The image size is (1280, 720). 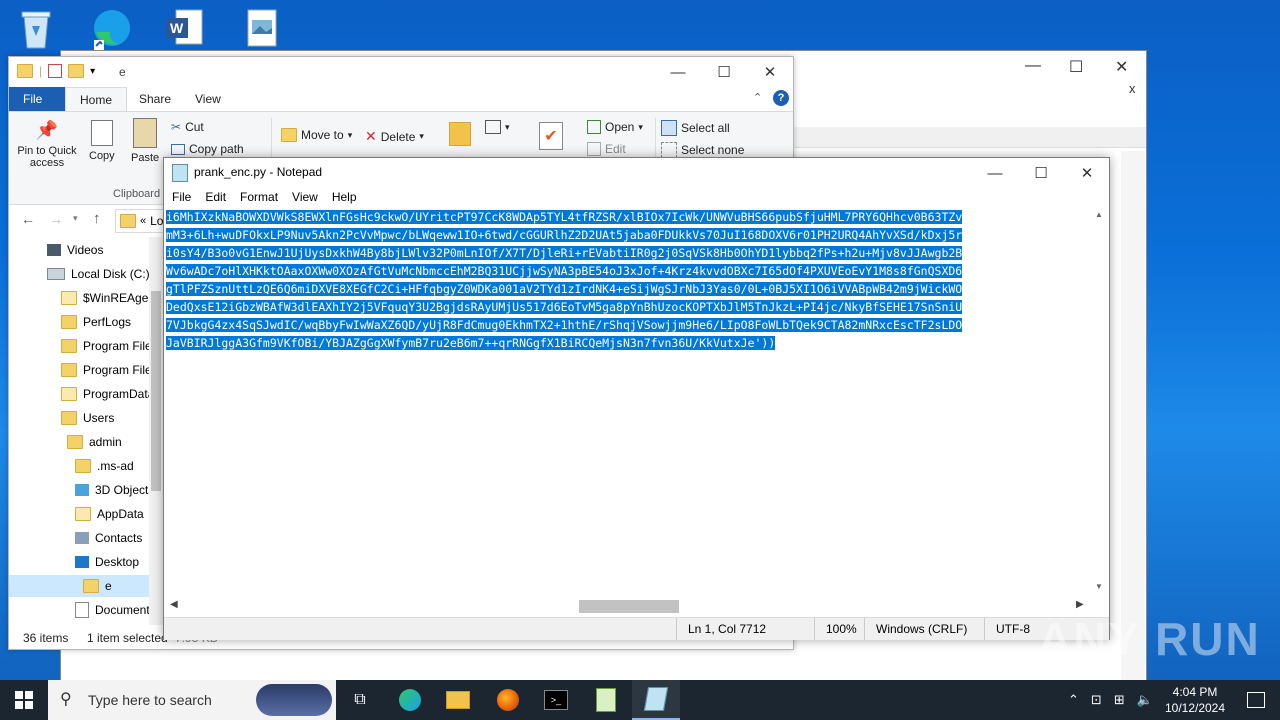 What do you see at coordinates (1073, 700) in the screenshot?
I see `show-hidden-icons-icon: ⌃` at bounding box center [1073, 700].